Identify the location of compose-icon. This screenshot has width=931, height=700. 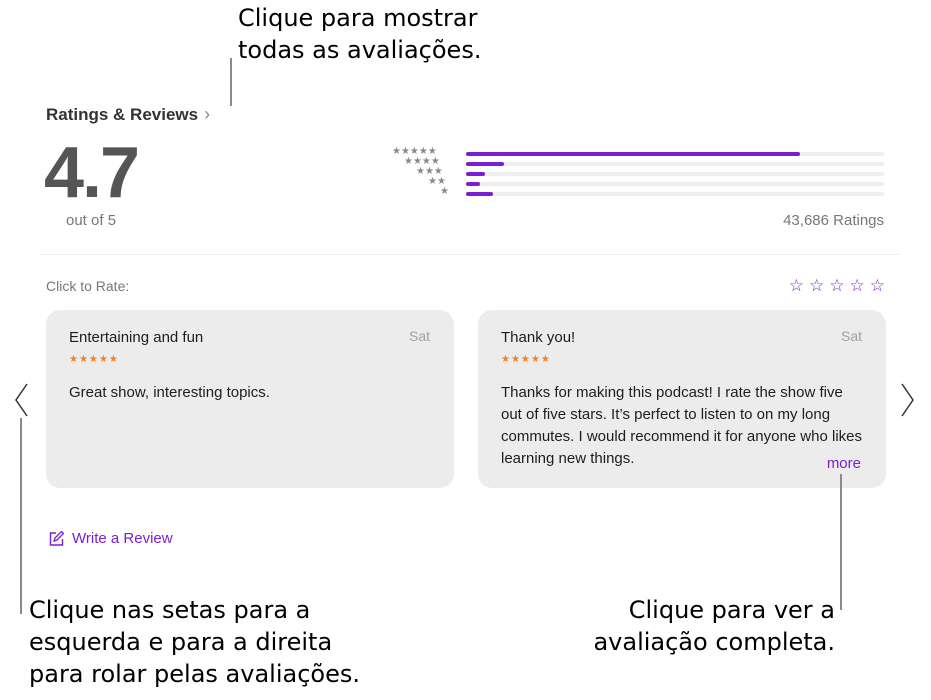
(56, 538).